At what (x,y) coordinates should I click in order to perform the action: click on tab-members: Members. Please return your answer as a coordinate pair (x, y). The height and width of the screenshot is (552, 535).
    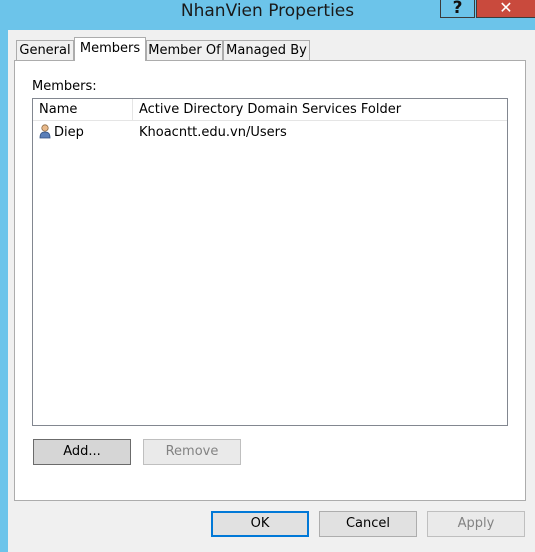
    Looking at the image, I should click on (110, 49).